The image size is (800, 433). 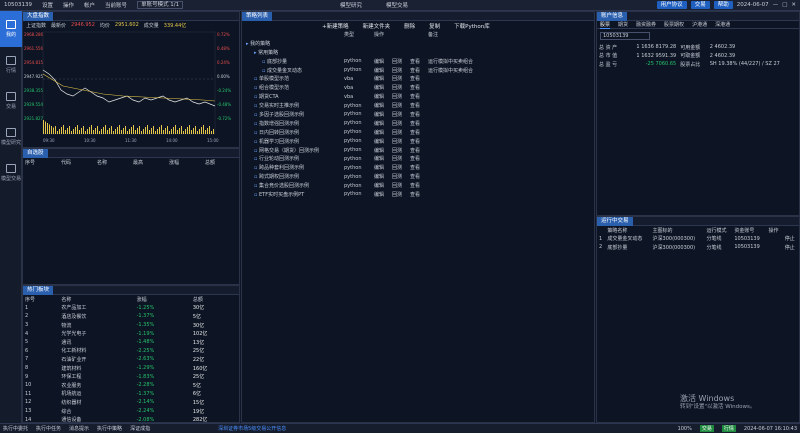 What do you see at coordinates (11, 29) in the screenshot?
I see `nav-mine: 我的` at bounding box center [11, 29].